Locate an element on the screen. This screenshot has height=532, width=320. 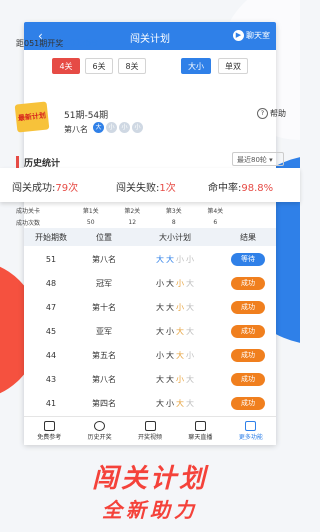
table-row: 47 第十名大大小大成功 is located at coordinates (150, 307).